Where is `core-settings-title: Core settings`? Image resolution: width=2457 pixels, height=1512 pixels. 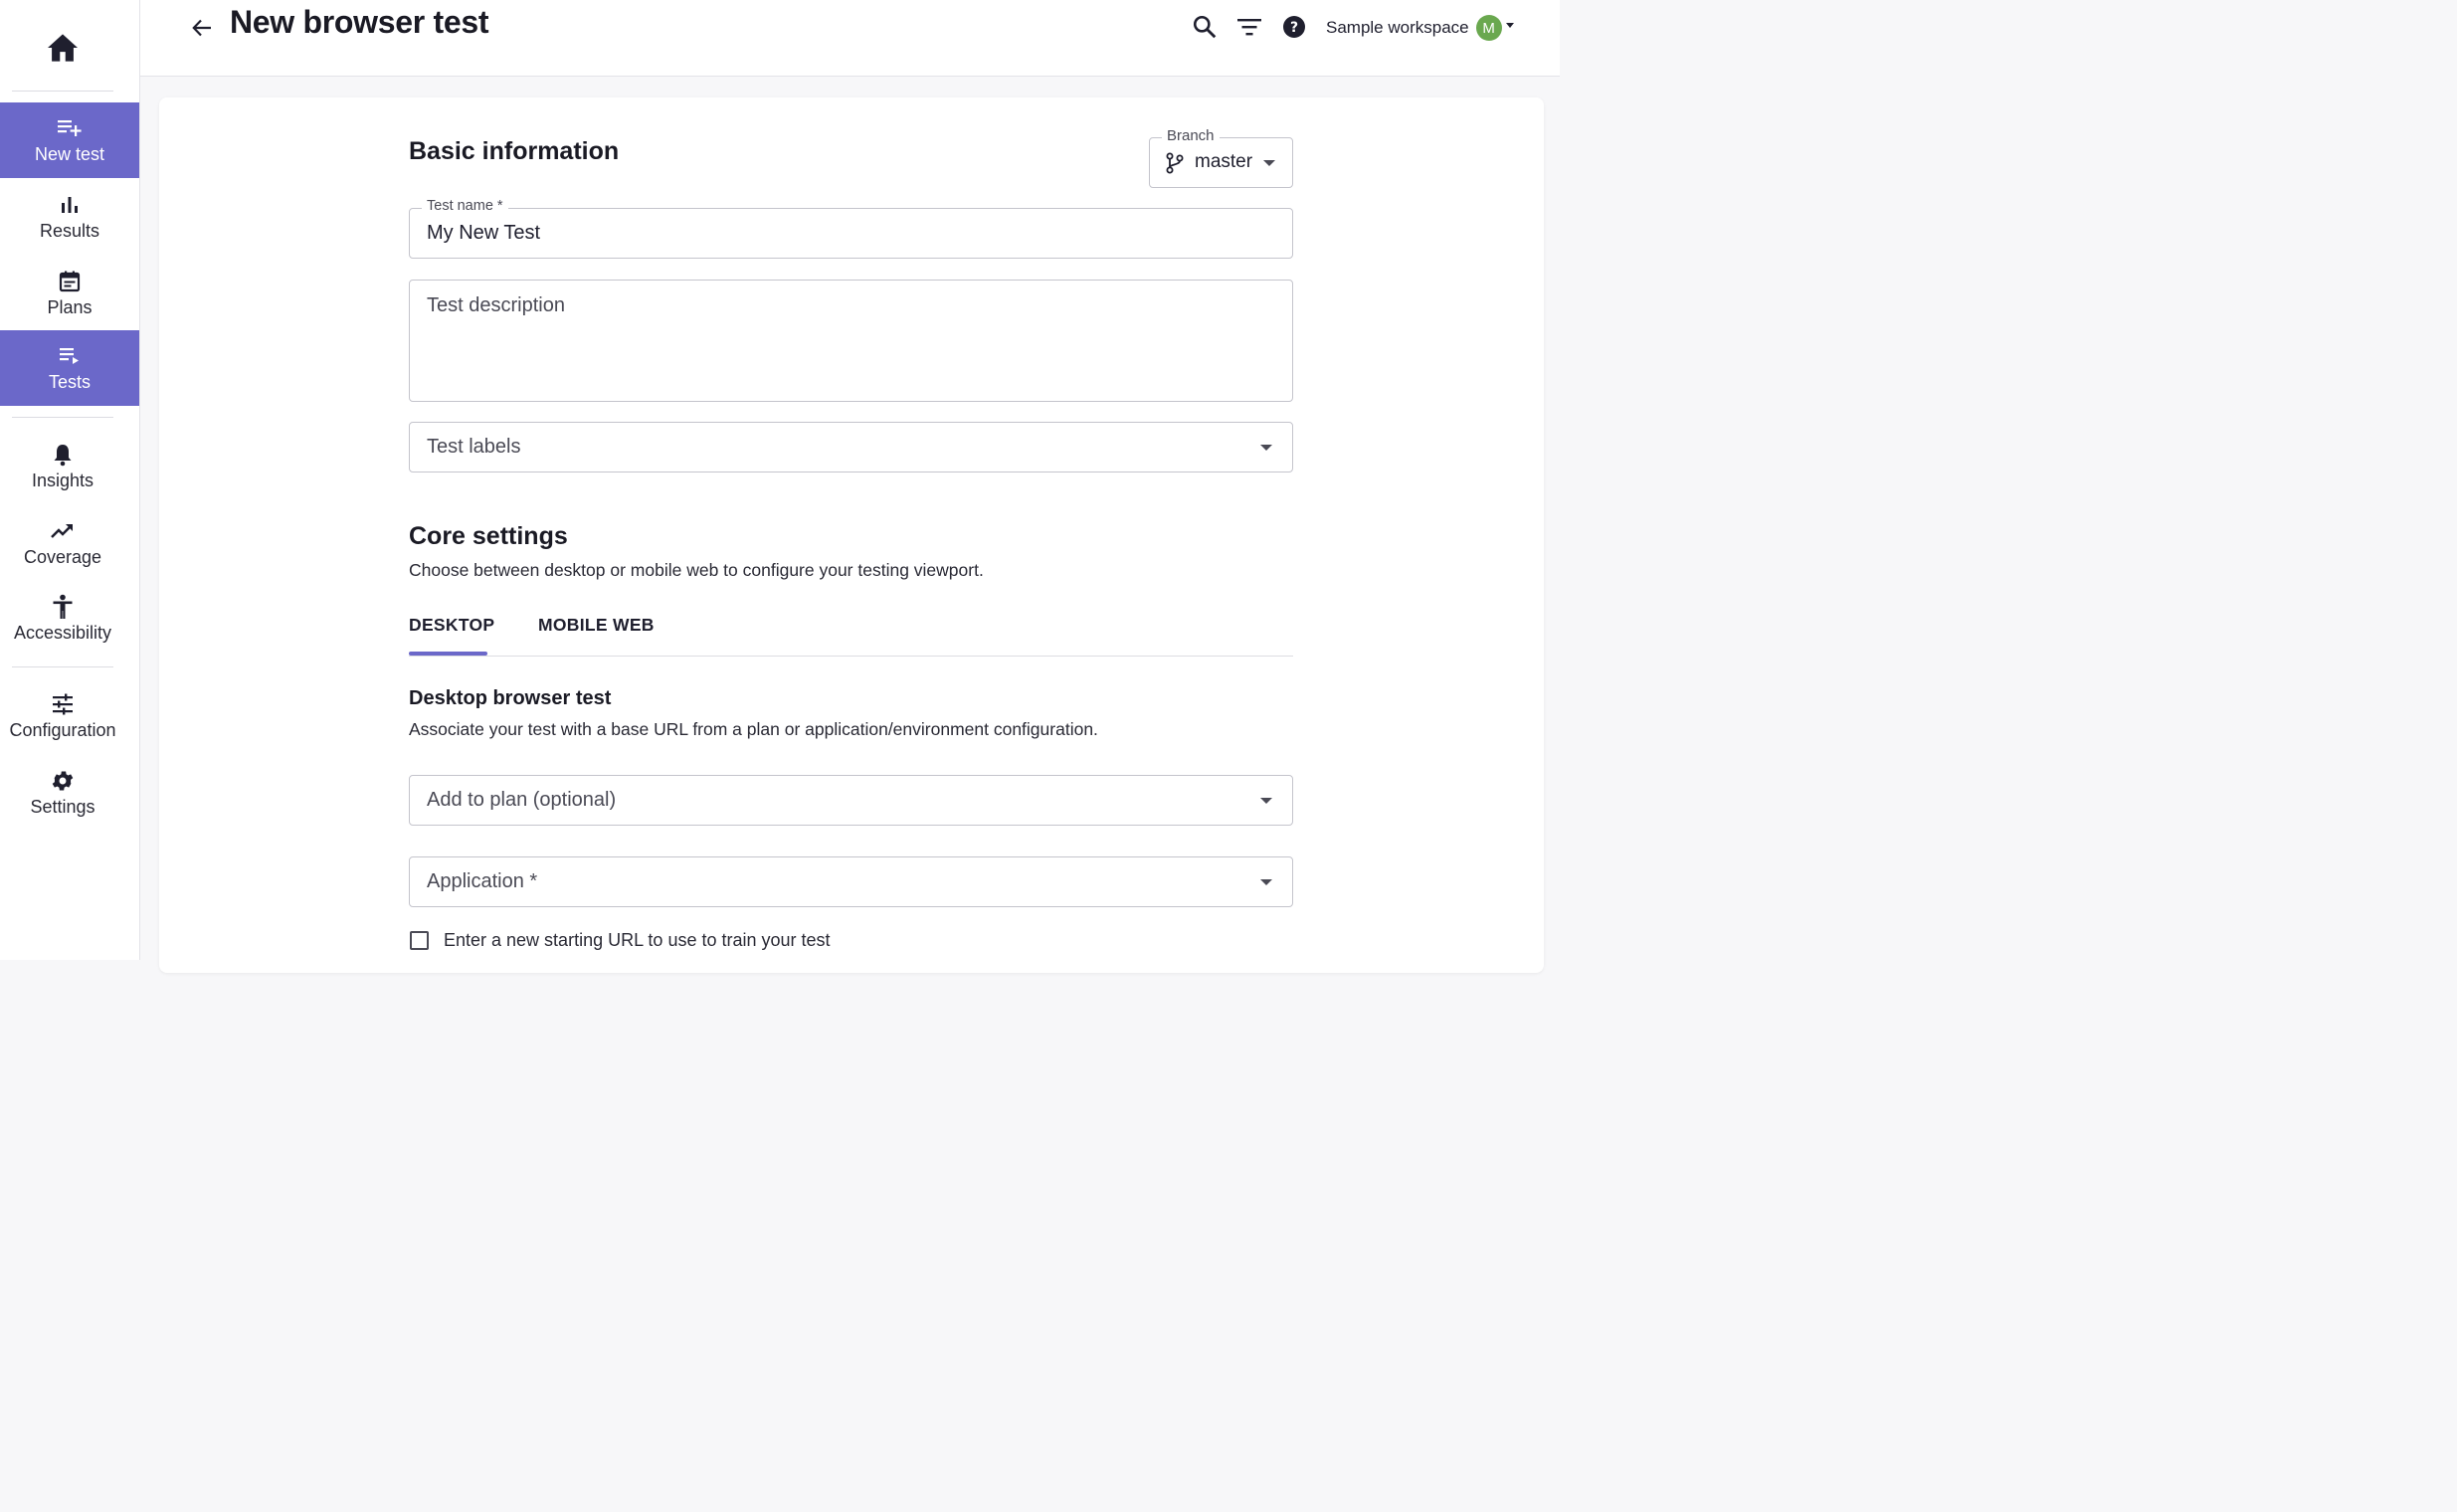
core-settings-title: Core settings is located at coordinates (488, 536).